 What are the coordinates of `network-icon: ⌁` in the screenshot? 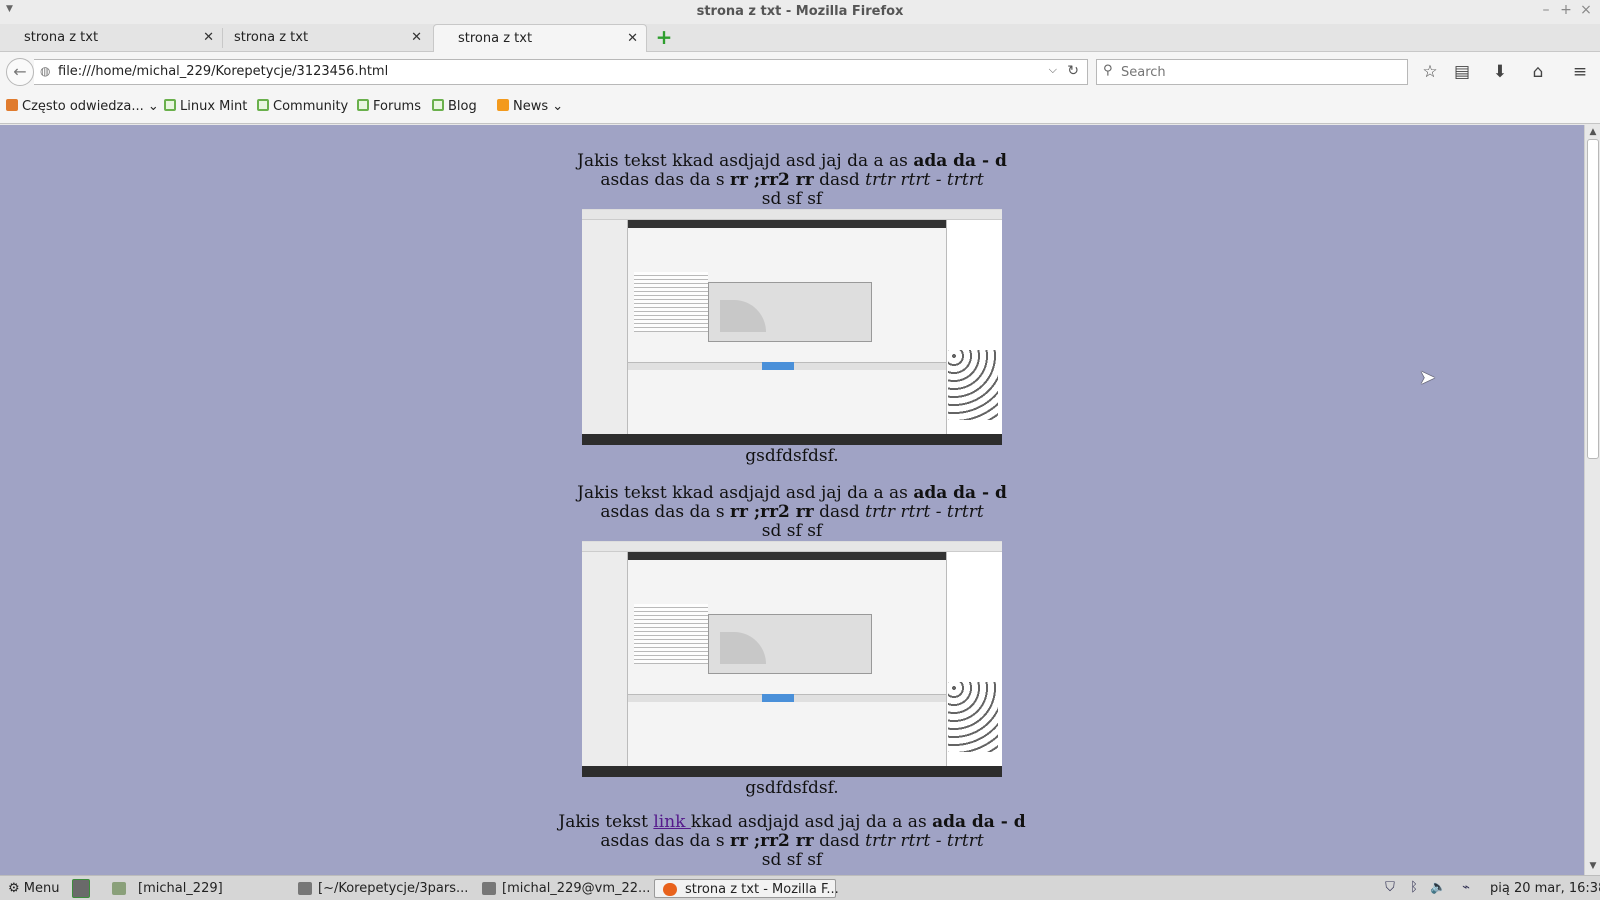 It's located at (1466, 888).